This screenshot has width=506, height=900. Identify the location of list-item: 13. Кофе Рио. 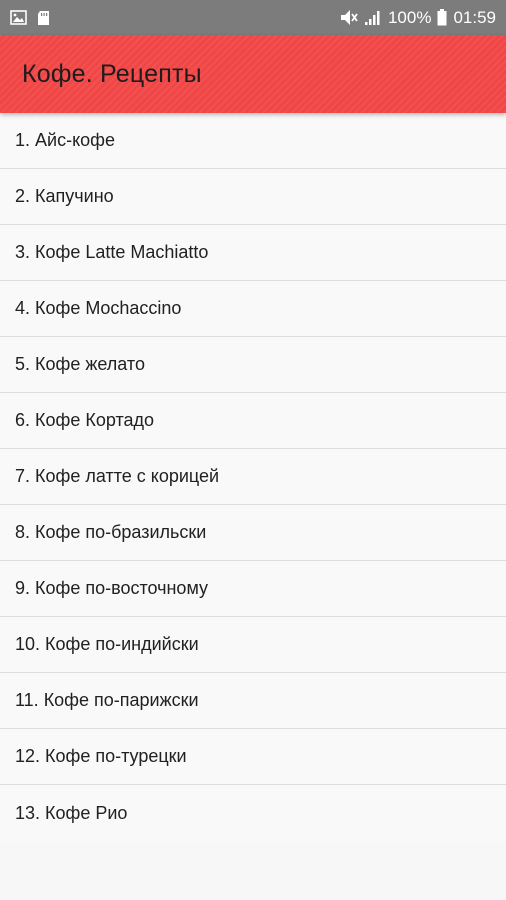
(253, 813).